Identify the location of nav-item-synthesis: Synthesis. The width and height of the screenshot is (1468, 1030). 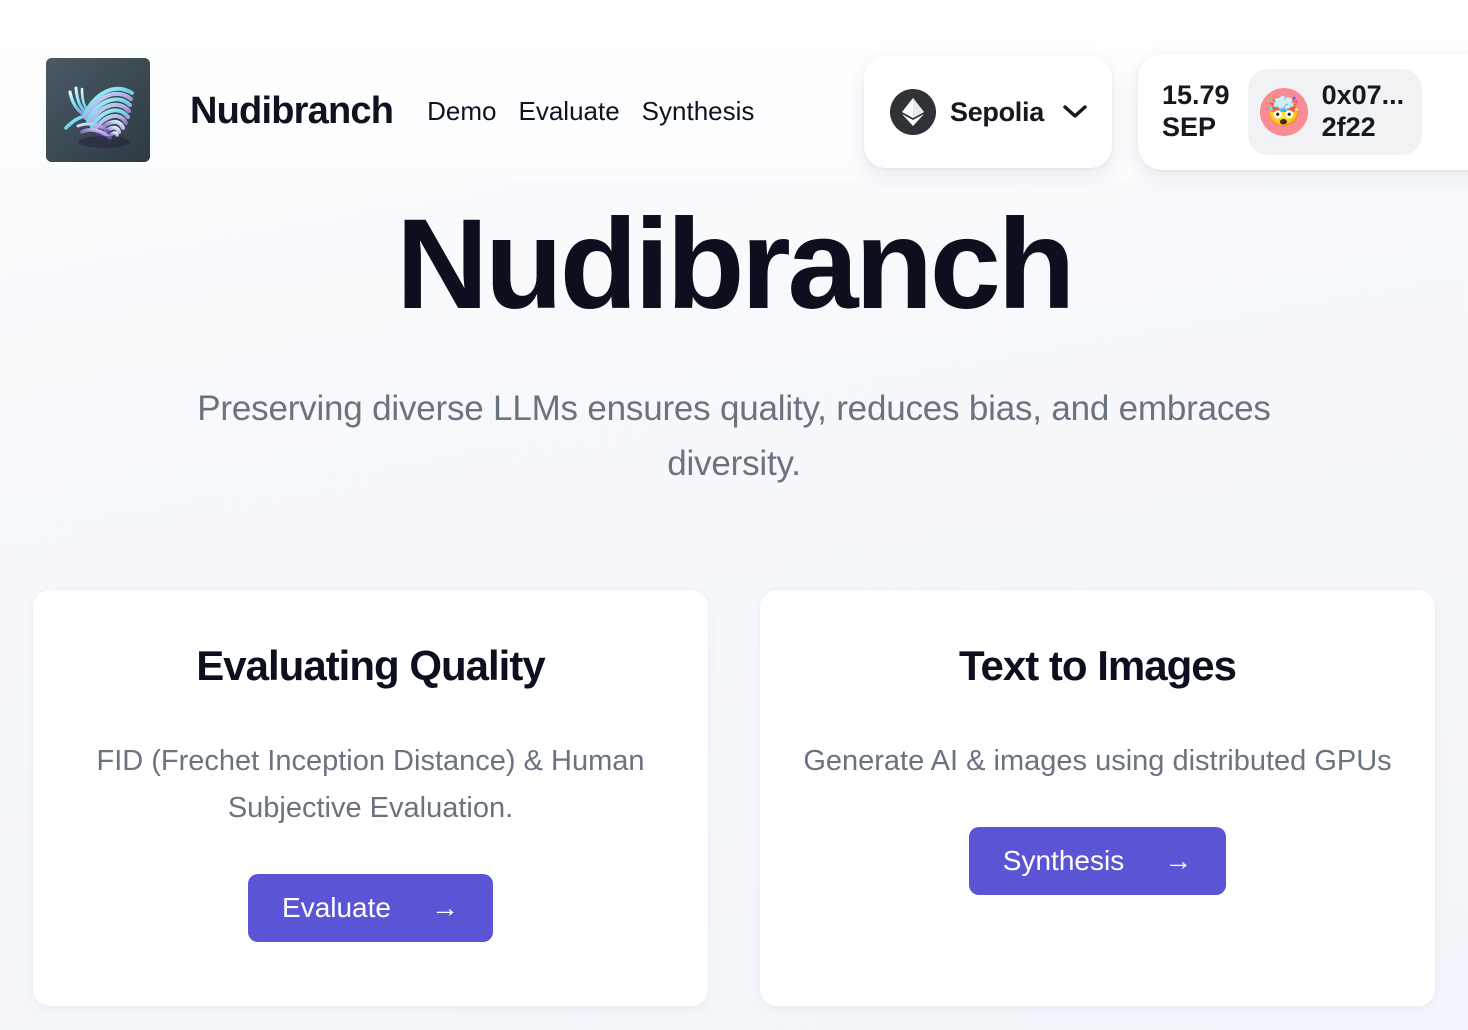
(698, 111).